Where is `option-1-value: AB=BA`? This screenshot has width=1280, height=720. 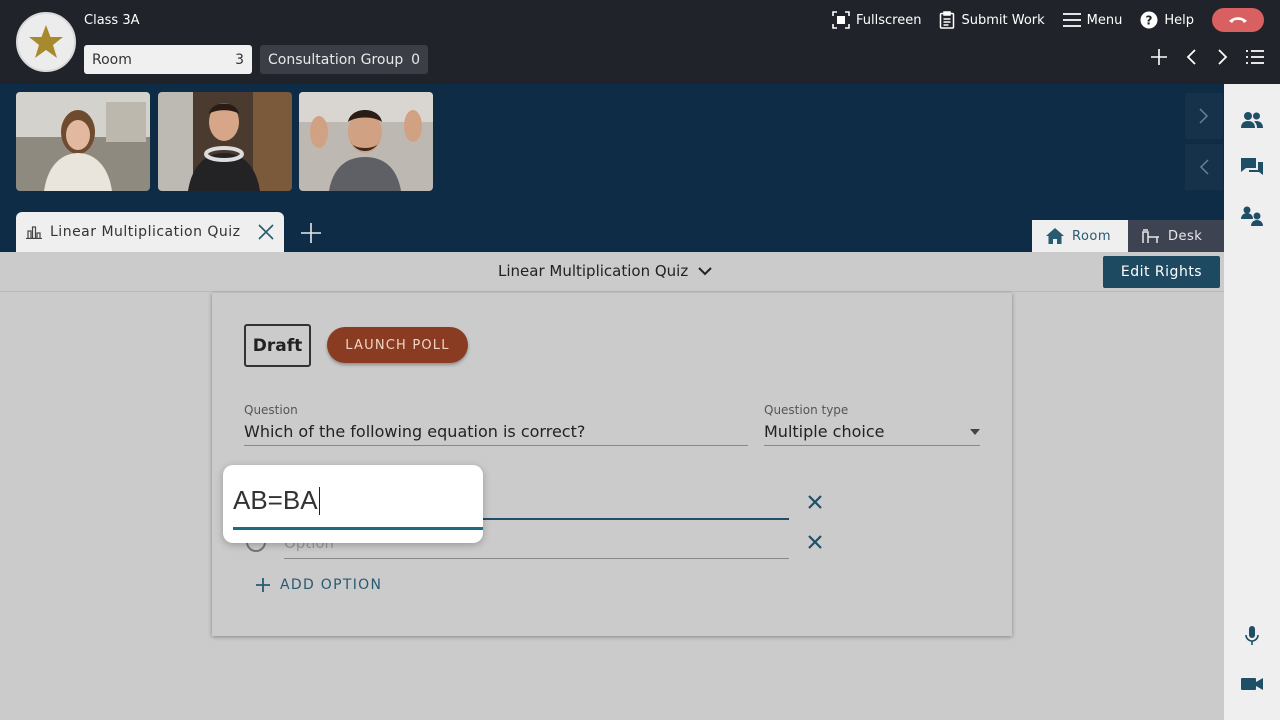
option-1-value: AB=BA is located at coordinates (275, 500).